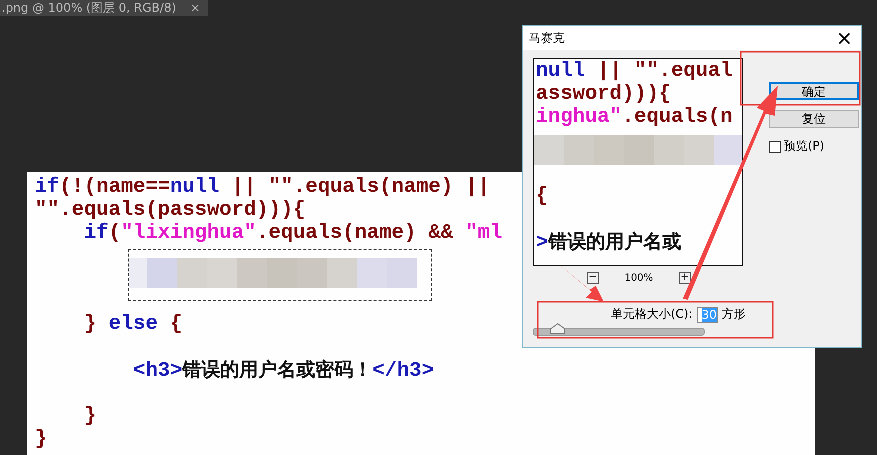 The width and height of the screenshot is (877, 455). What do you see at coordinates (634, 117) in the screenshot?
I see `code-line: inghua".equals(n` at bounding box center [634, 117].